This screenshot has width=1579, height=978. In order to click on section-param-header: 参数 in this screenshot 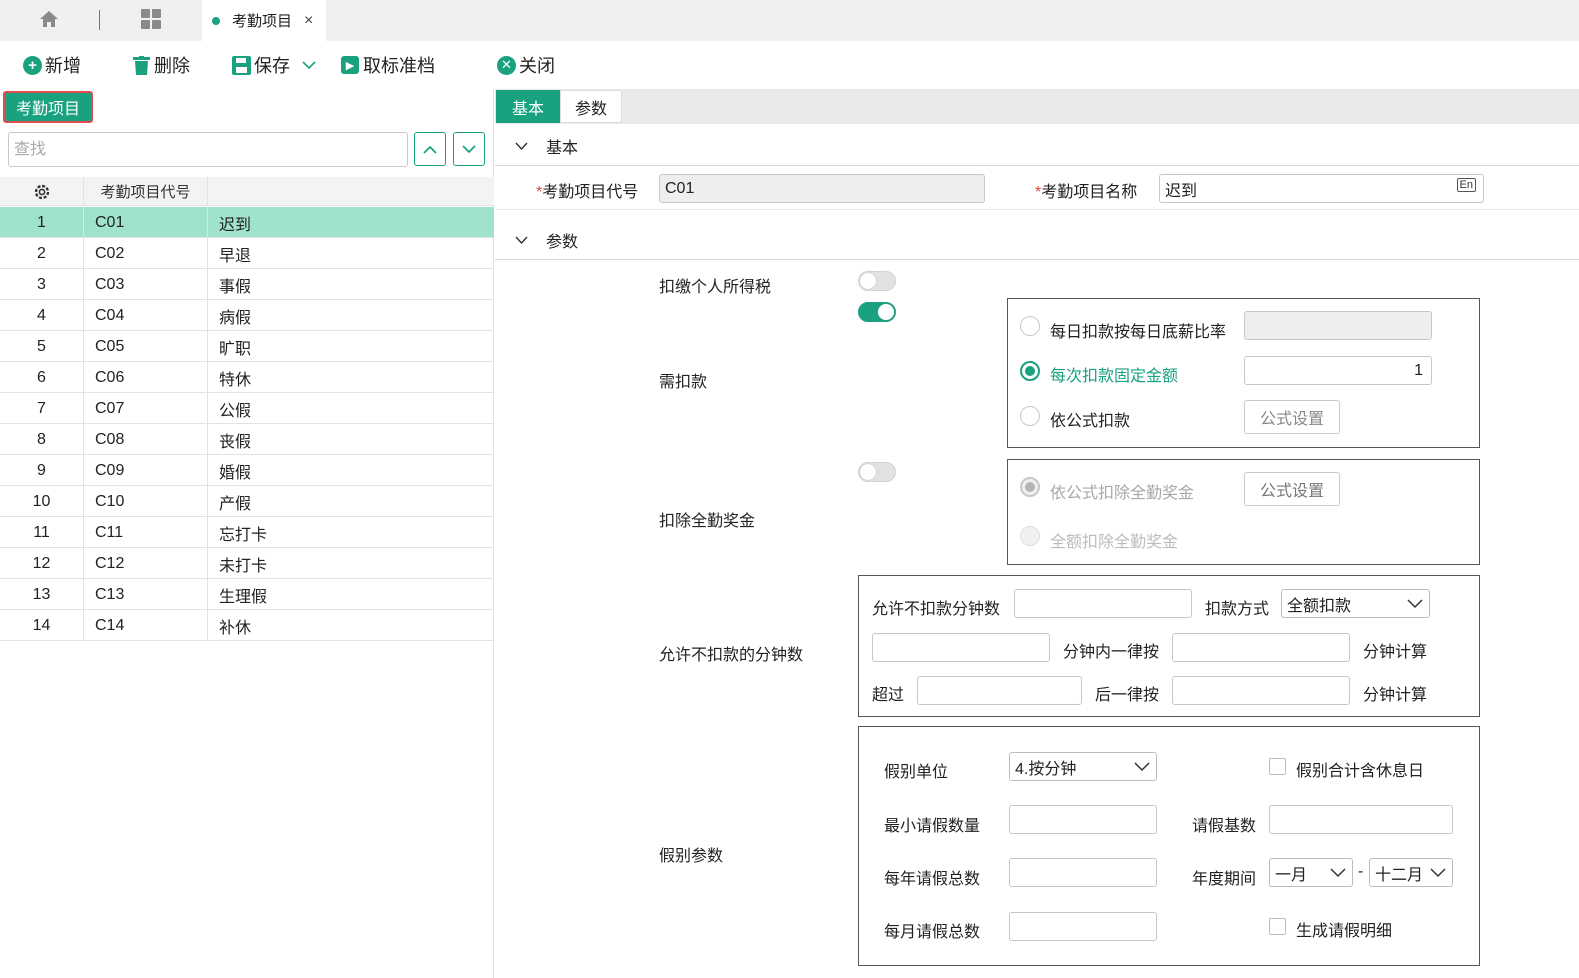, I will do `click(1037, 240)`.